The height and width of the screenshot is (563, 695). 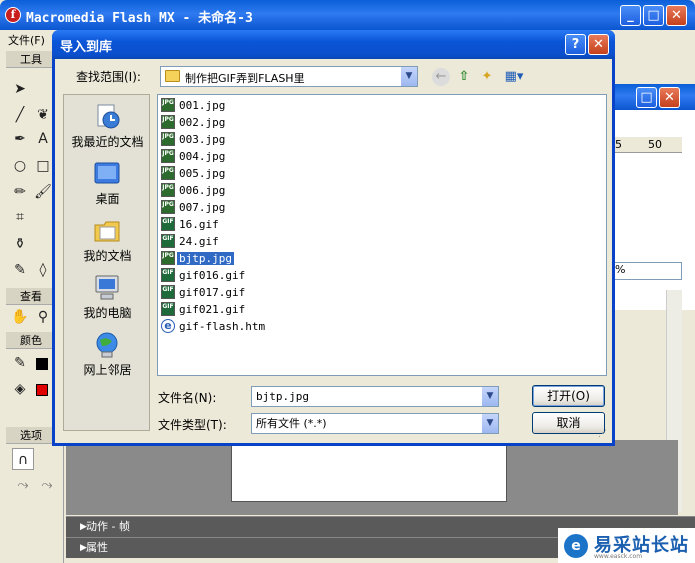 I want to click on folder-icon, so click(x=172, y=76).